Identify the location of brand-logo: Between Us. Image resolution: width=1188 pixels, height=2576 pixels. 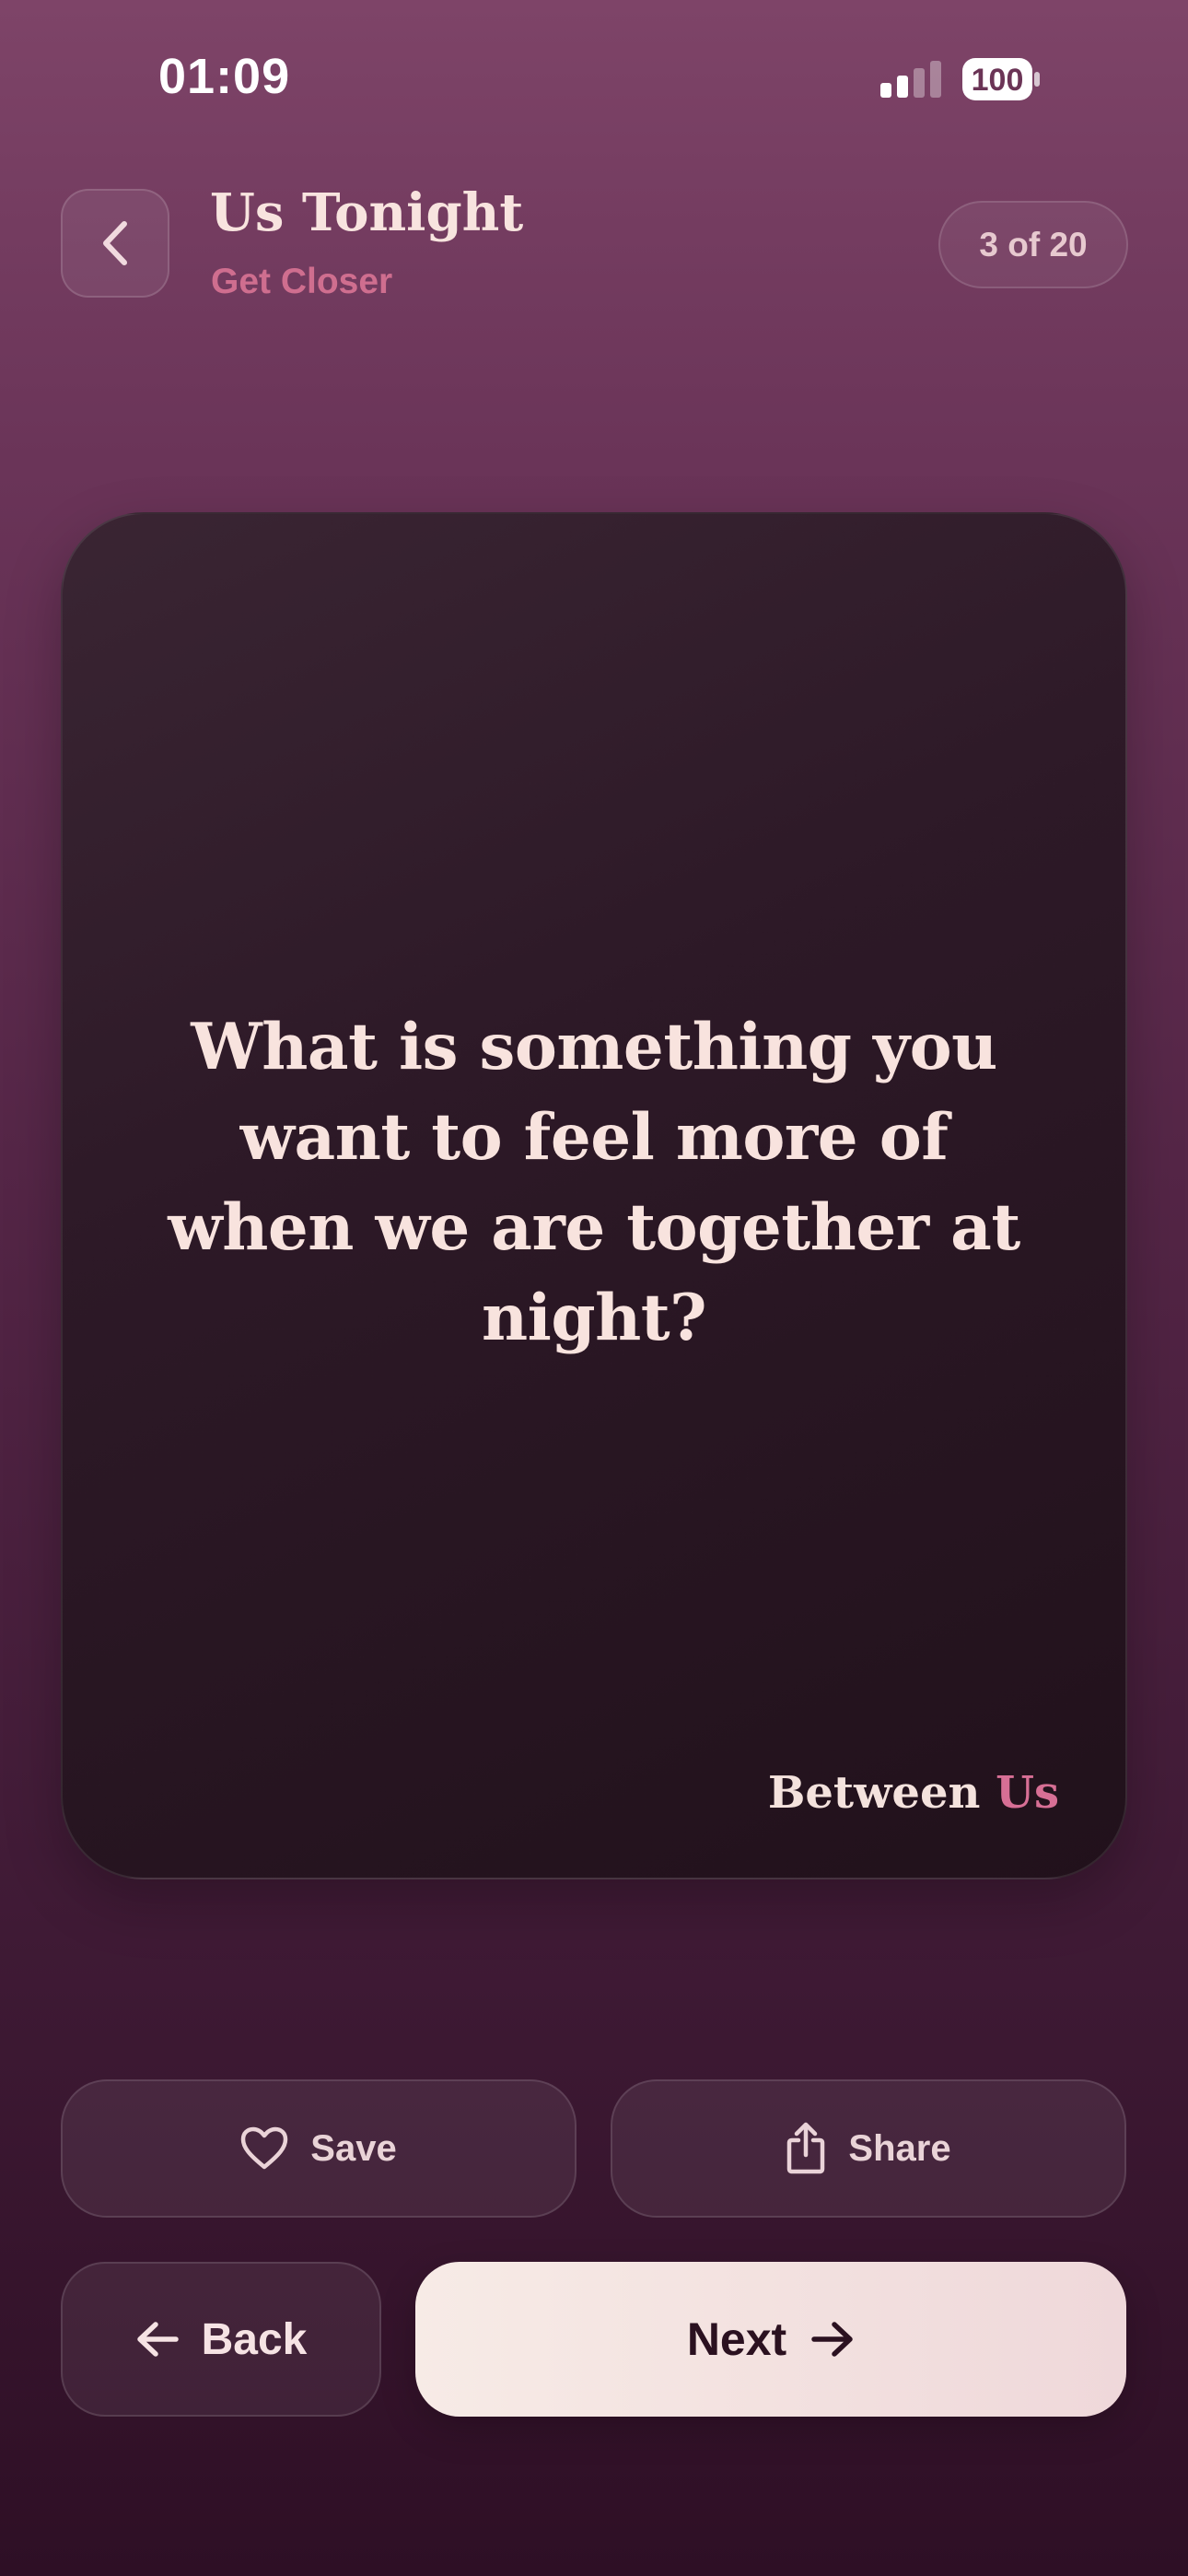
(913, 1793).